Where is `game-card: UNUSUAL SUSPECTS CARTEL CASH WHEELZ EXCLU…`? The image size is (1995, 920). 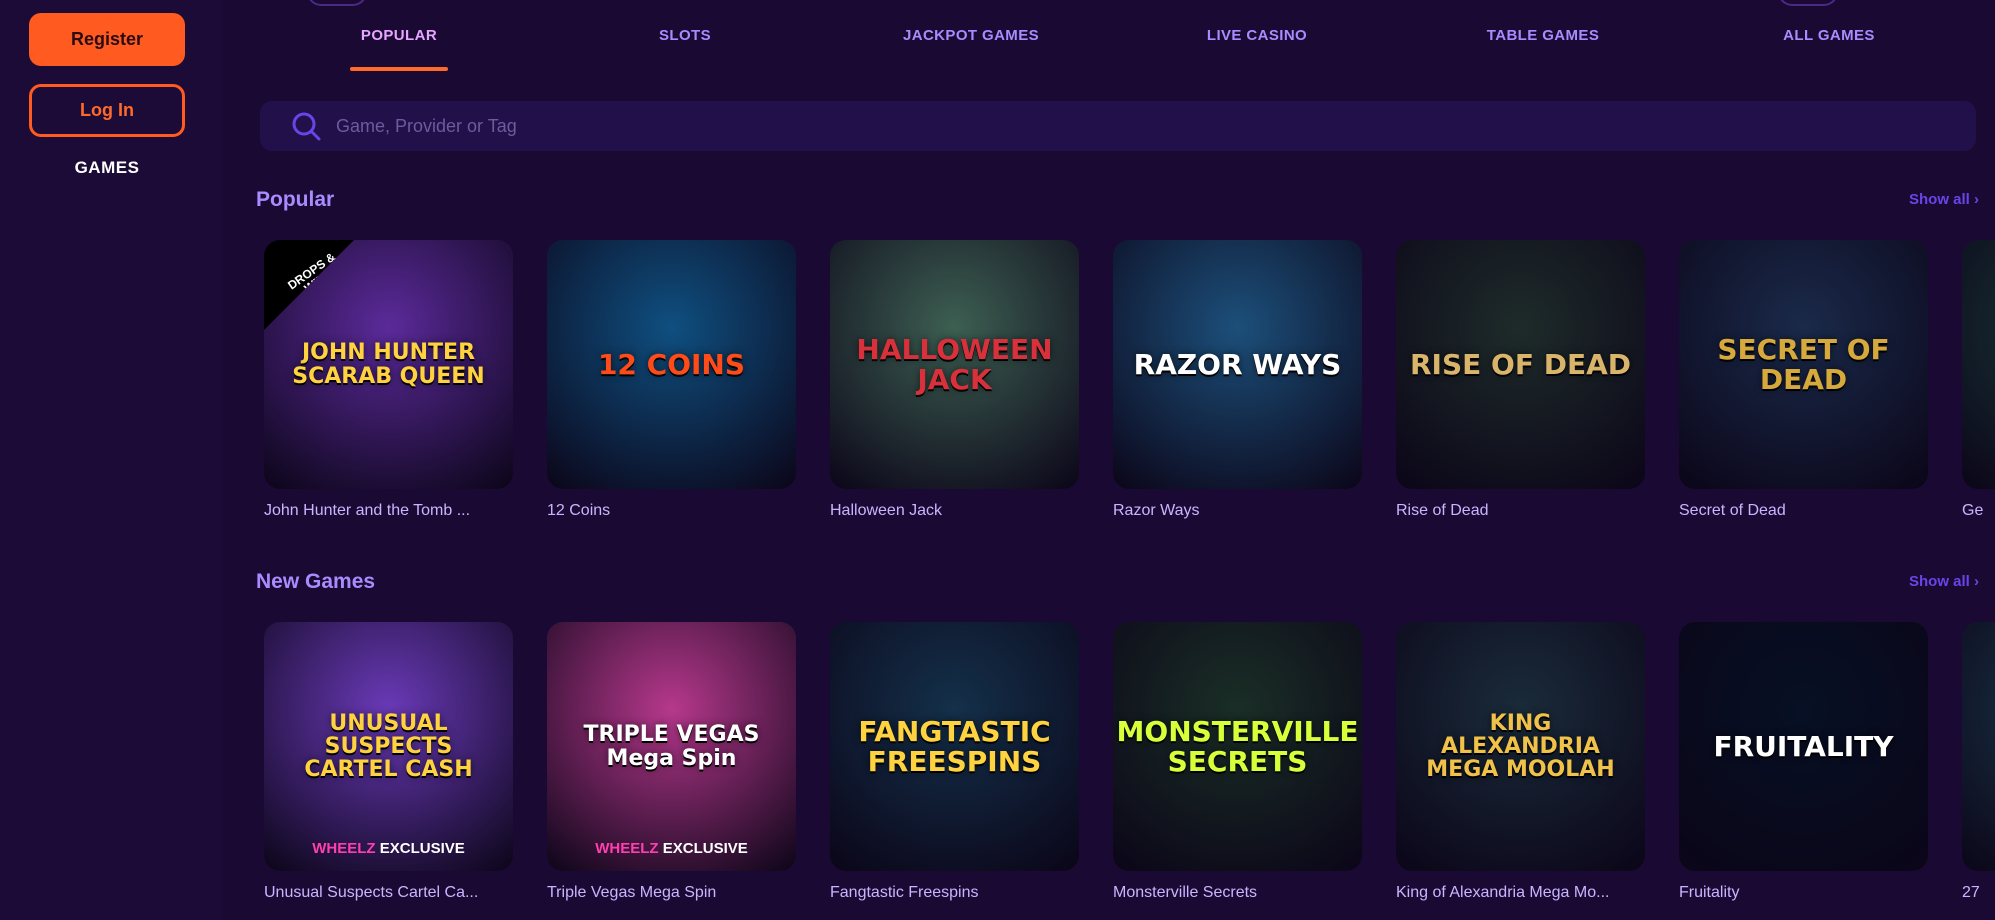 game-card: UNUSUAL SUSPECTS CARTEL CASH WHEELZ EXCLU… is located at coordinates (388, 762).